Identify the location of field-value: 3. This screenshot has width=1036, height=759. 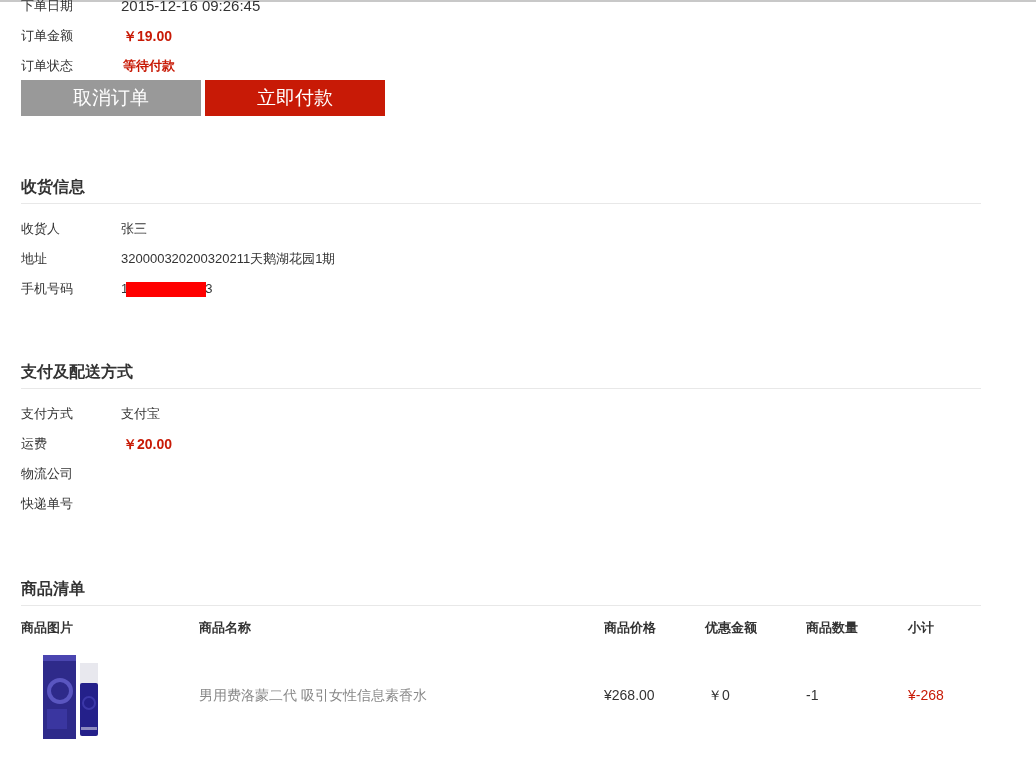
(209, 289).